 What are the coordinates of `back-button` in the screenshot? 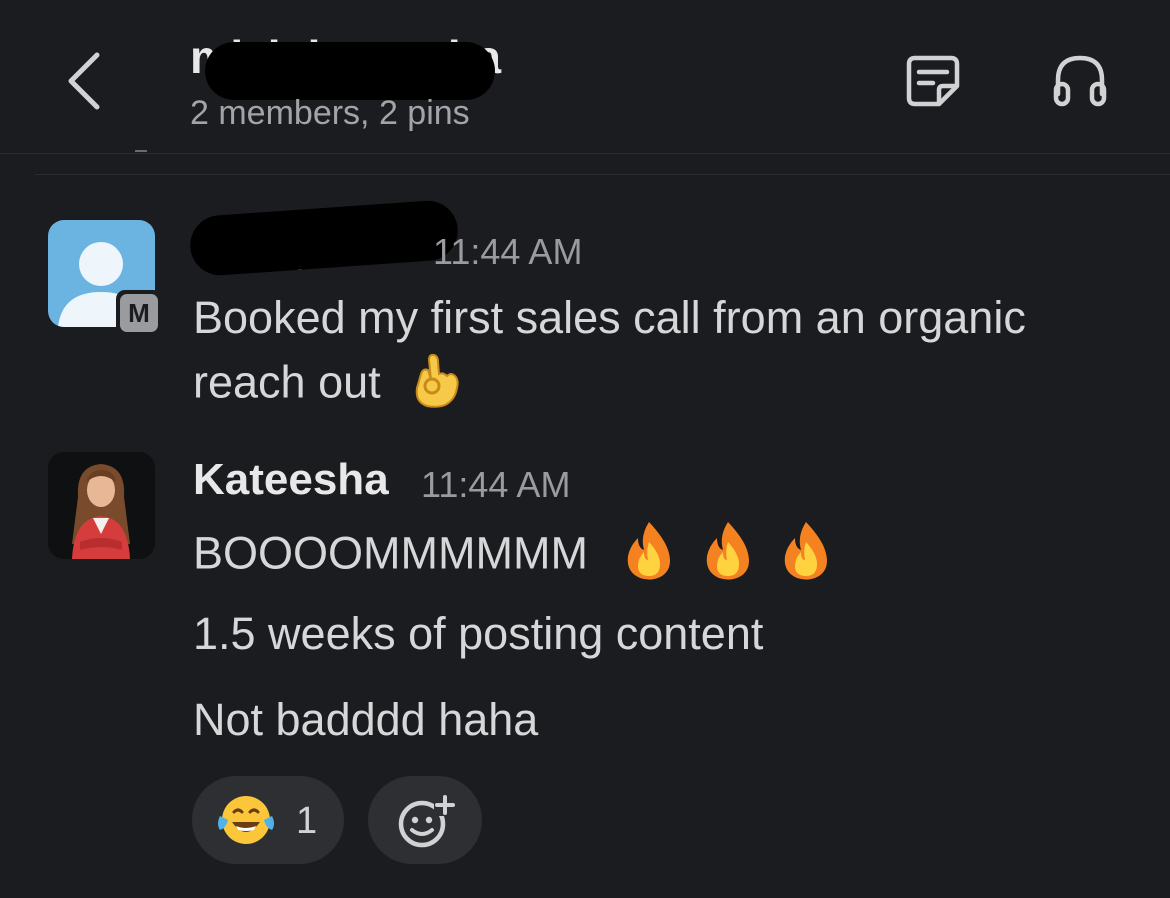 It's located at (85, 80).